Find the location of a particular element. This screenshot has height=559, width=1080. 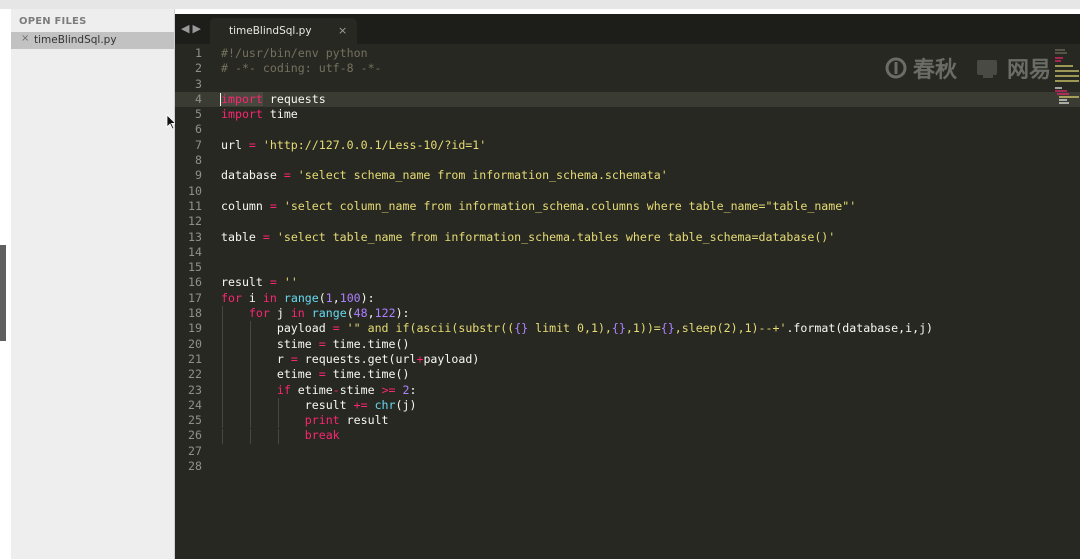

code-text: # -*- coding: utf-8 -*- is located at coordinates (301, 68).